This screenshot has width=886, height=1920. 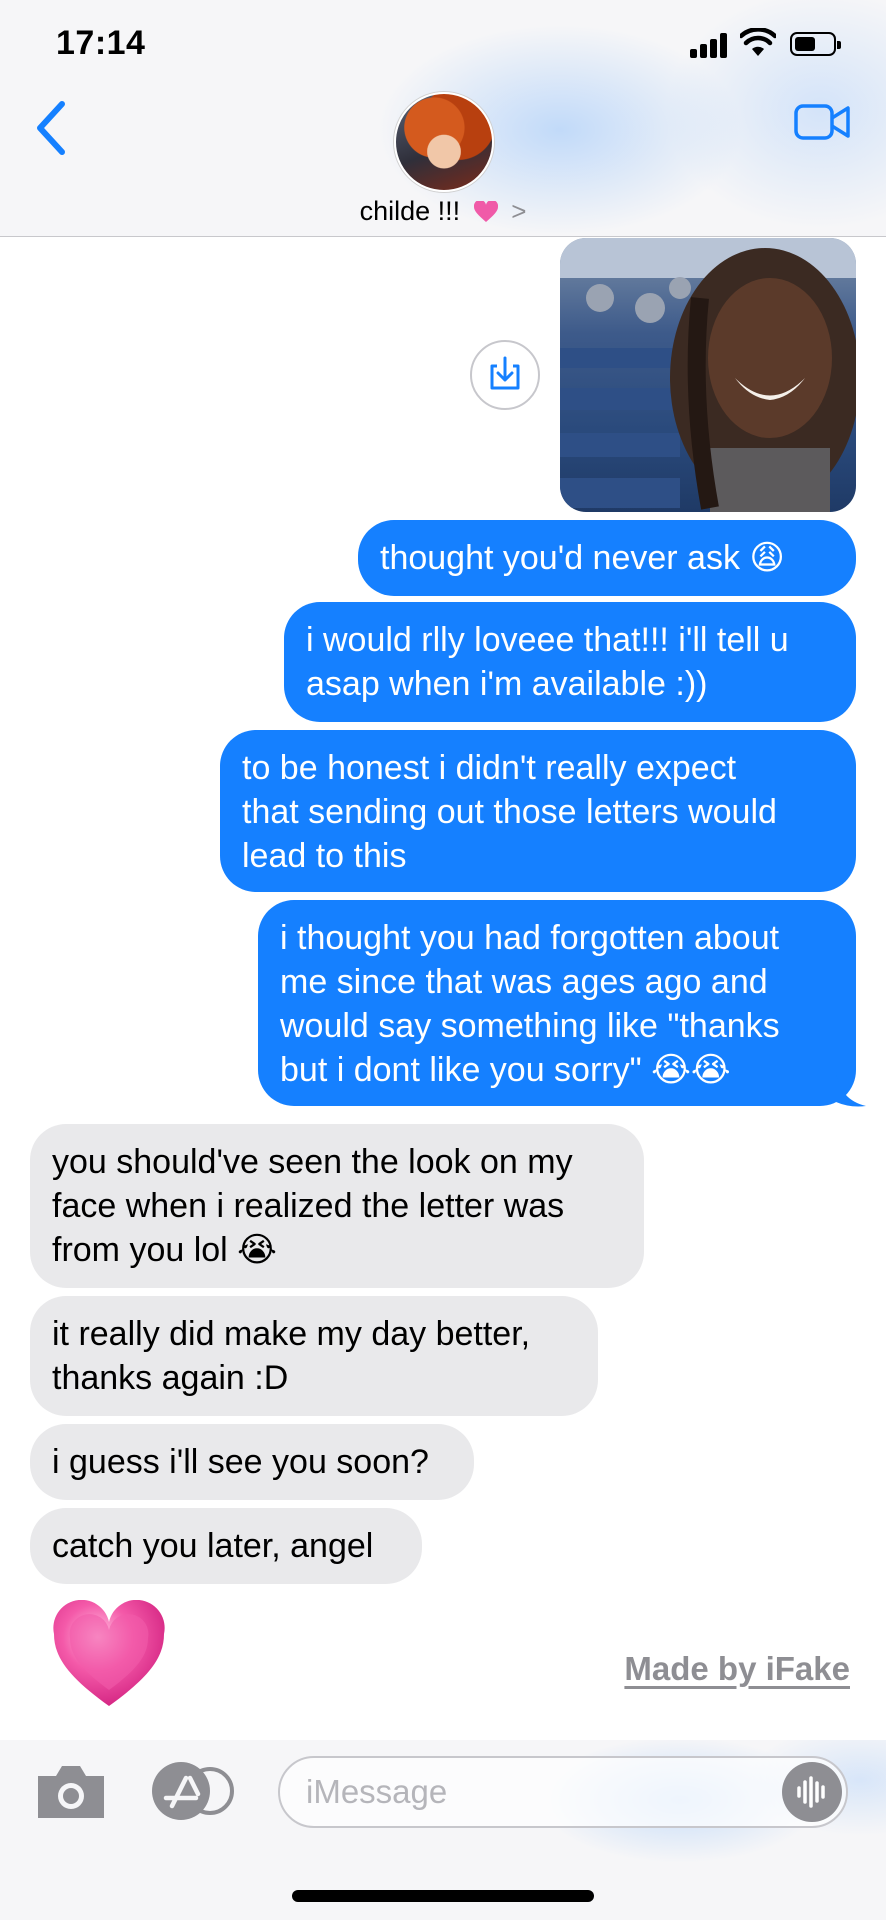 What do you see at coordinates (710, 45) in the screenshot?
I see `cellular-signal-icon` at bounding box center [710, 45].